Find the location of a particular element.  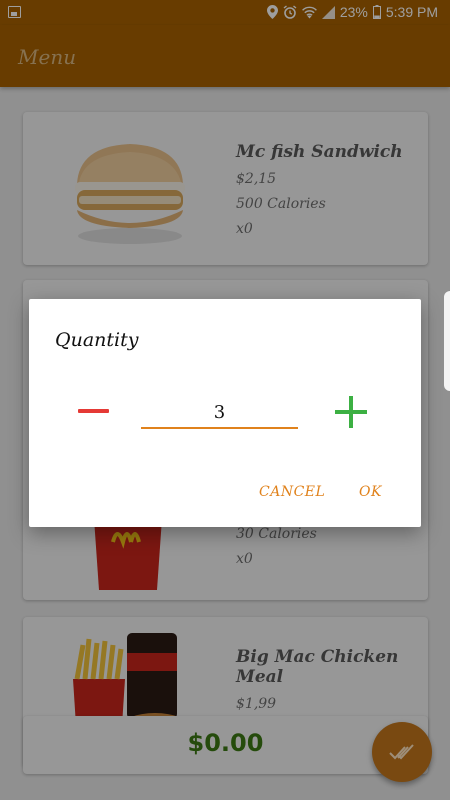

quantity-input is located at coordinates (219, 413).